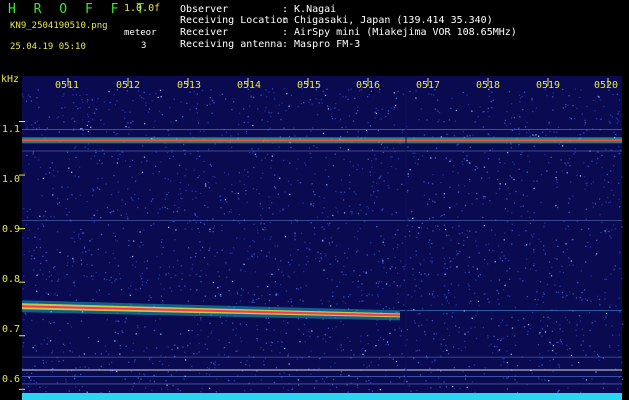 The width and height of the screenshot is (629, 400). Describe the element at coordinates (606, 85) in the screenshot. I see `time-tick-label-0520: 0520` at that location.